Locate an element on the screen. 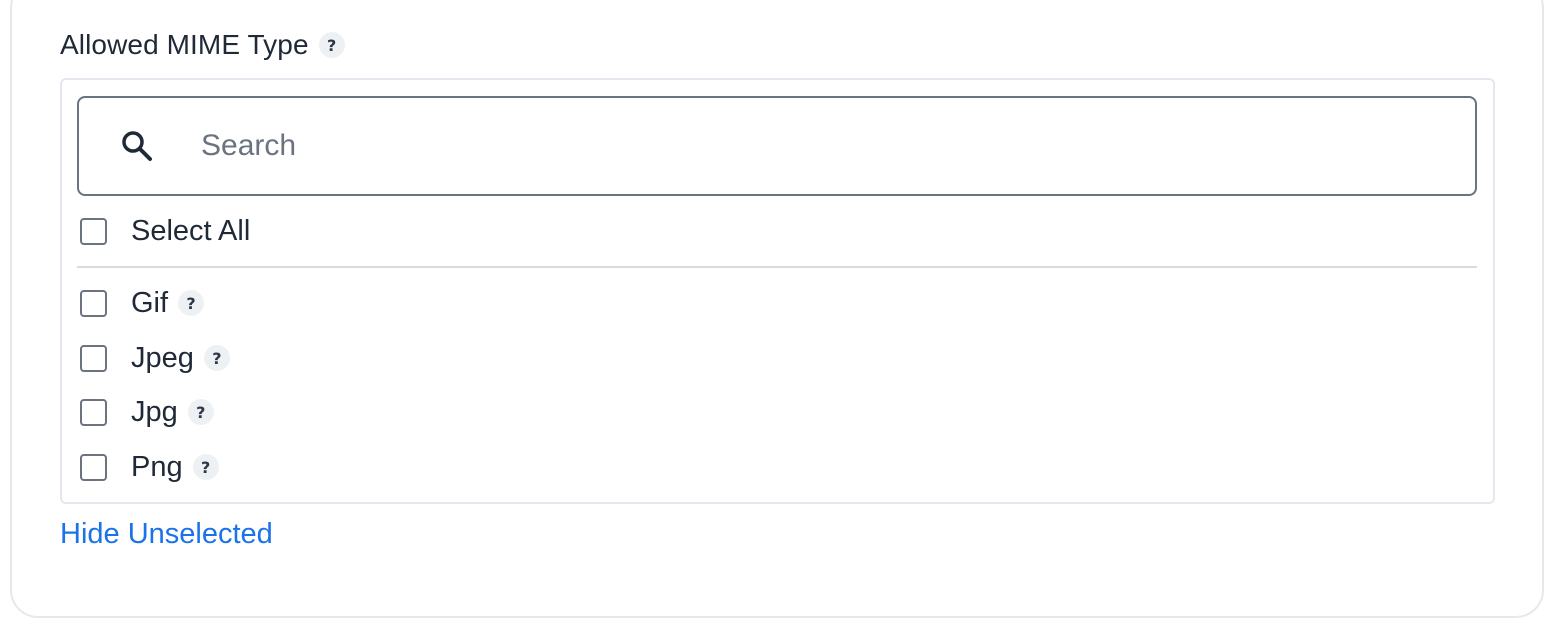 This screenshot has width=1552, height=628. option-gif: Gif ? is located at coordinates (142, 303).